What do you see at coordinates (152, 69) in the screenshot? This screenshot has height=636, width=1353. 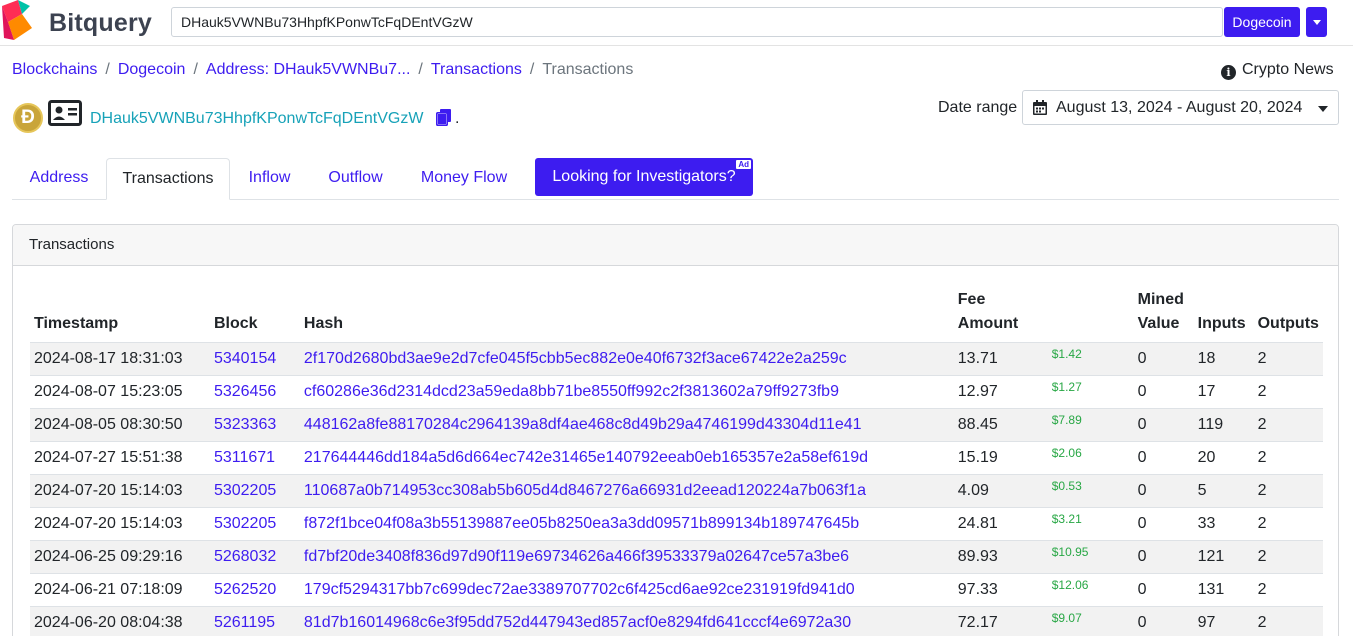 I see `breadcrumb-dogecoin: Dogecoin` at bounding box center [152, 69].